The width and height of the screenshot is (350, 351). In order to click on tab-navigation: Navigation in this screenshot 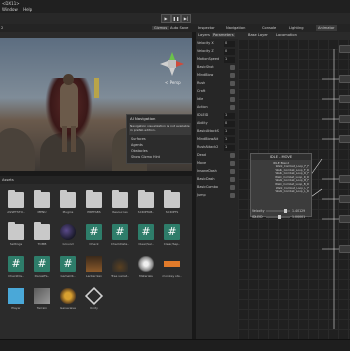, I will do `click(235, 28)`.